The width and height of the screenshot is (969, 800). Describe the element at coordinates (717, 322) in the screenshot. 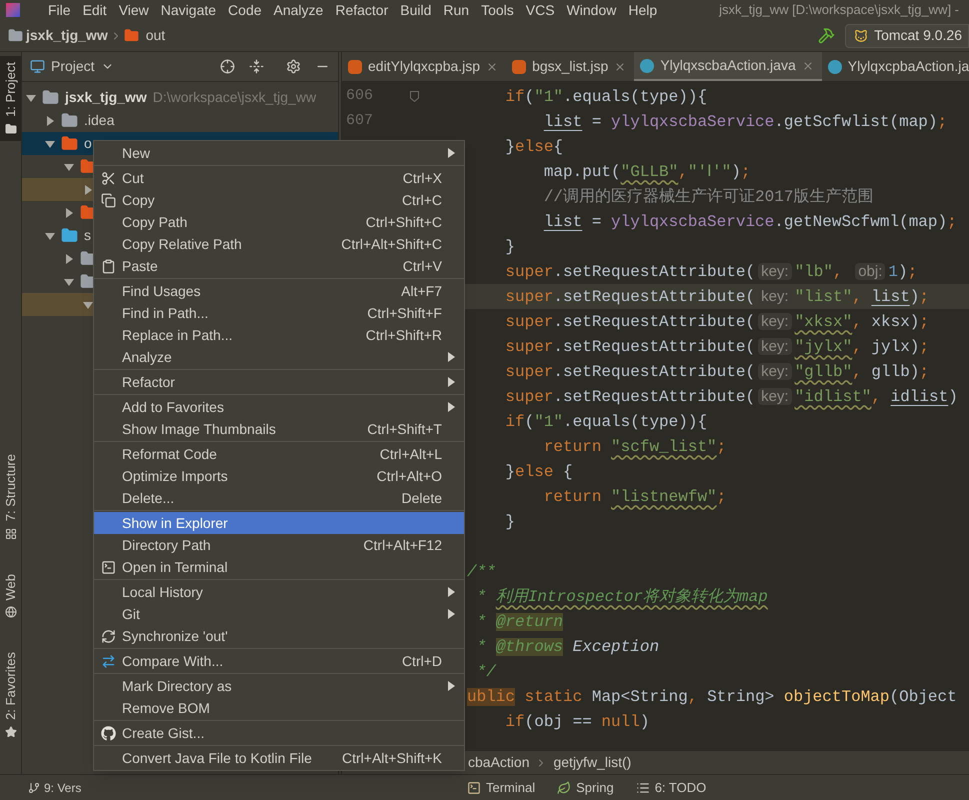

I see `code-line: super.setRequestAttribute( key: "xksx", xksx);` at that location.